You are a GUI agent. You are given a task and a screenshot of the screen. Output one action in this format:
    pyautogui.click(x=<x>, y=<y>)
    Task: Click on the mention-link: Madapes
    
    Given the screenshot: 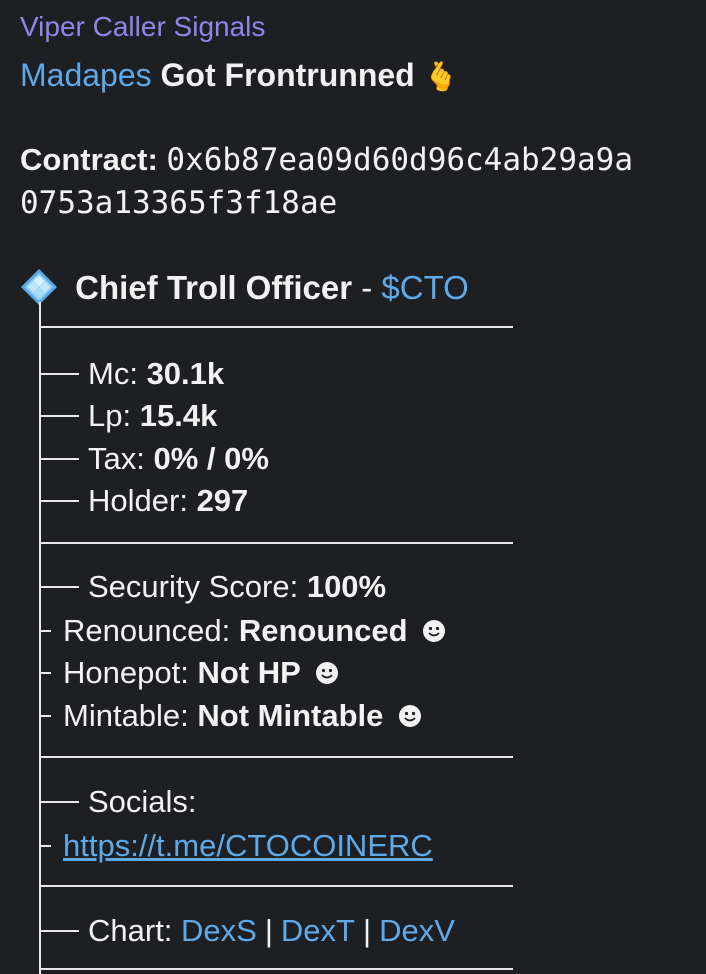 What is the action you would take?
    pyautogui.click(x=86, y=75)
    